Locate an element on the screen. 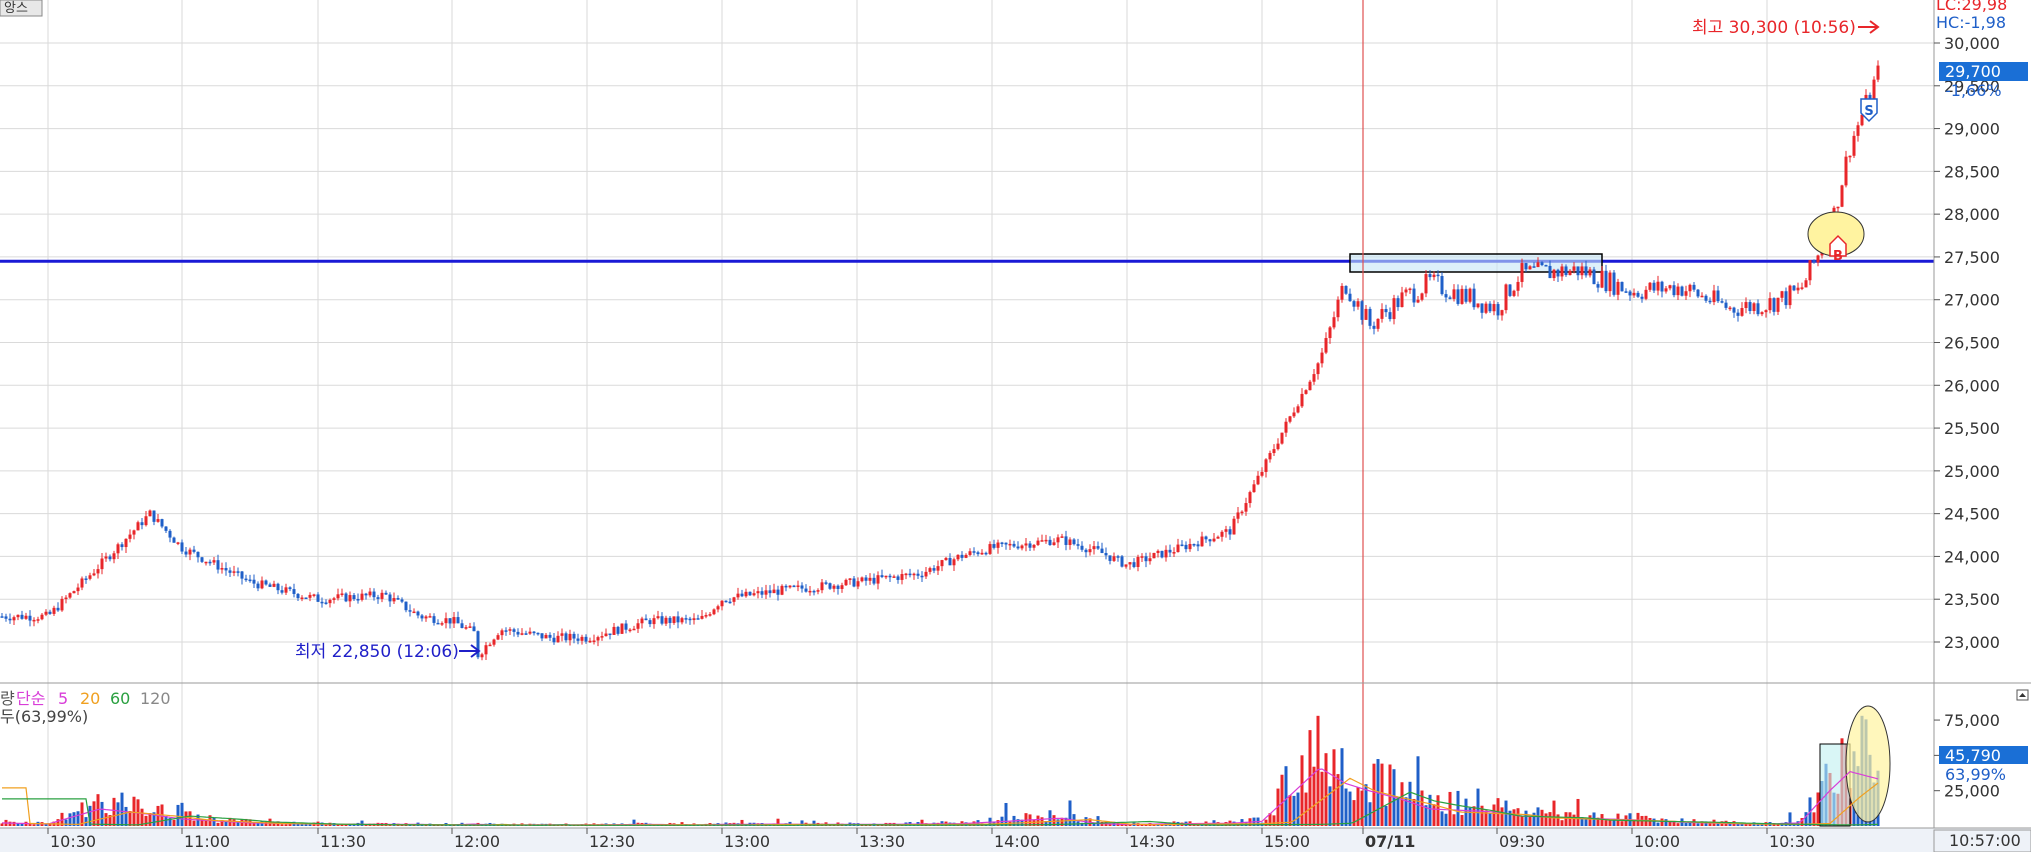  consolidation-box is located at coordinates (1476, 263).